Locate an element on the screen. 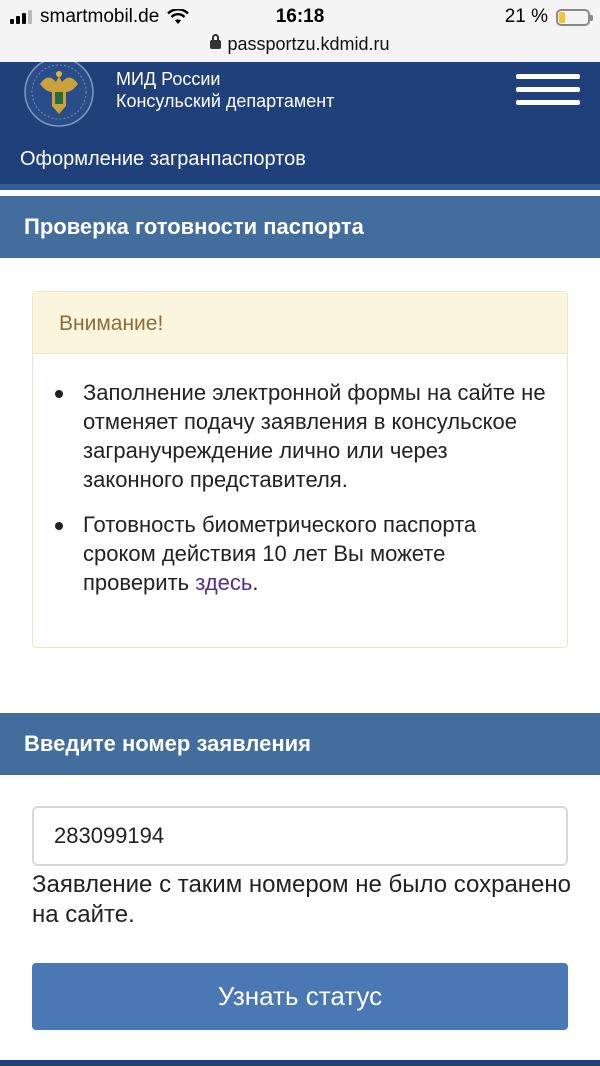 This screenshot has width=600, height=1066. biometric-check-link: здесь is located at coordinates (223, 582).